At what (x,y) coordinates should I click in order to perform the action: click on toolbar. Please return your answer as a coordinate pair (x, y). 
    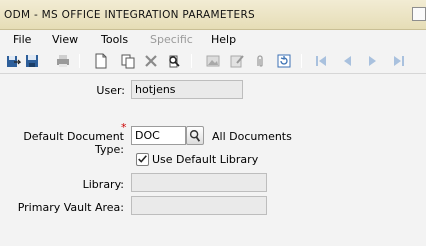
    Looking at the image, I should click on (213, 61).